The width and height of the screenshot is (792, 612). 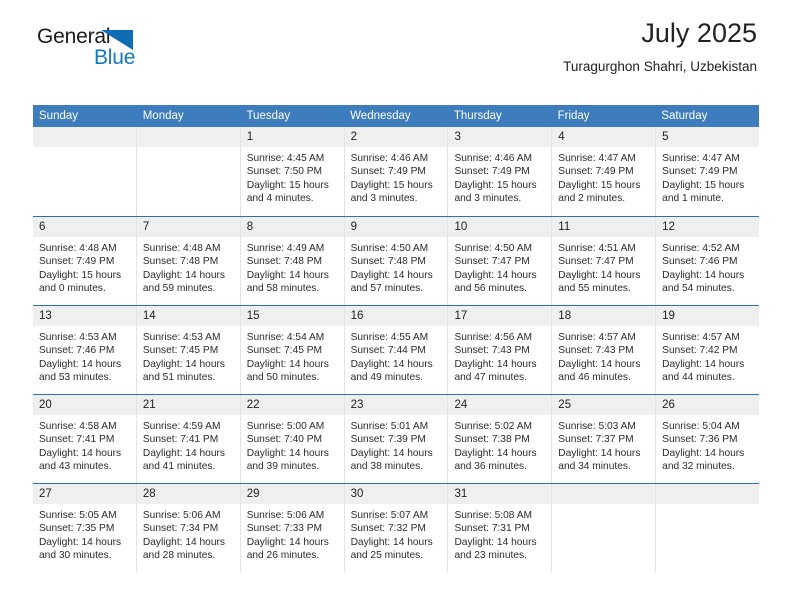 What do you see at coordinates (596, 440) in the screenshot?
I see `sunset-text: Sunset: 7:37 PM` at bounding box center [596, 440].